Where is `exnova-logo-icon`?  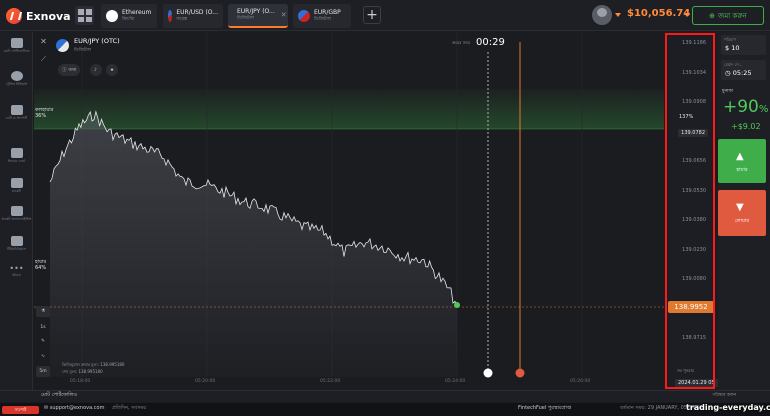
exnova-logo-icon is located at coordinates (14, 16).